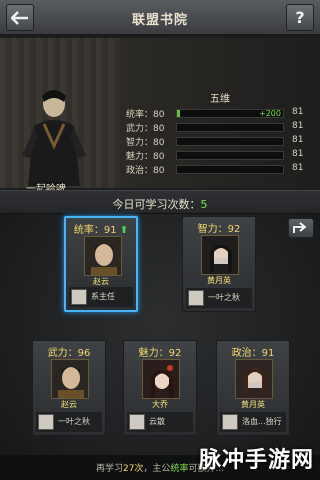  What do you see at coordinates (157, 469) in the screenshot?
I see `footer-text-2: ，主公` at bounding box center [157, 469].